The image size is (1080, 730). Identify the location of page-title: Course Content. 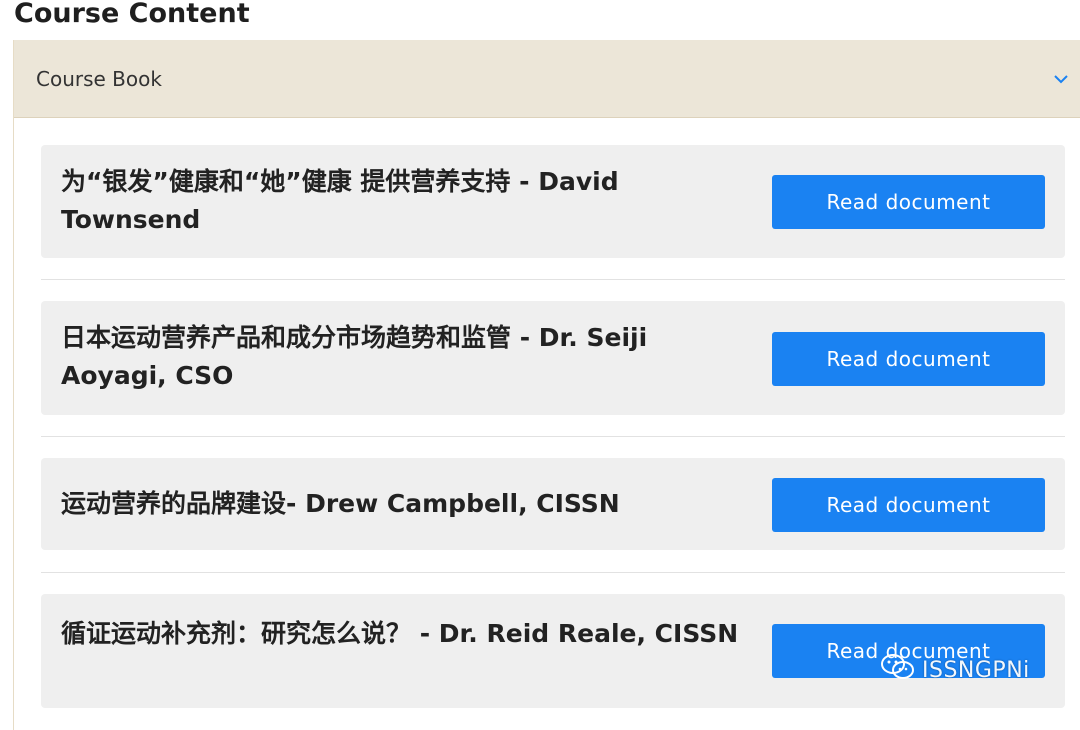
(132, 14).